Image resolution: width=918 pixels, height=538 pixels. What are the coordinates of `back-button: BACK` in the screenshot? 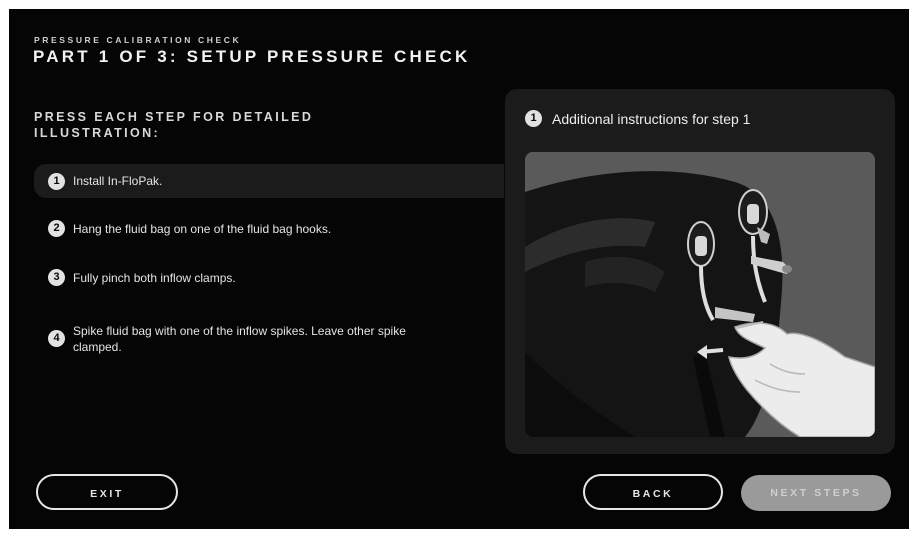 It's located at (653, 492).